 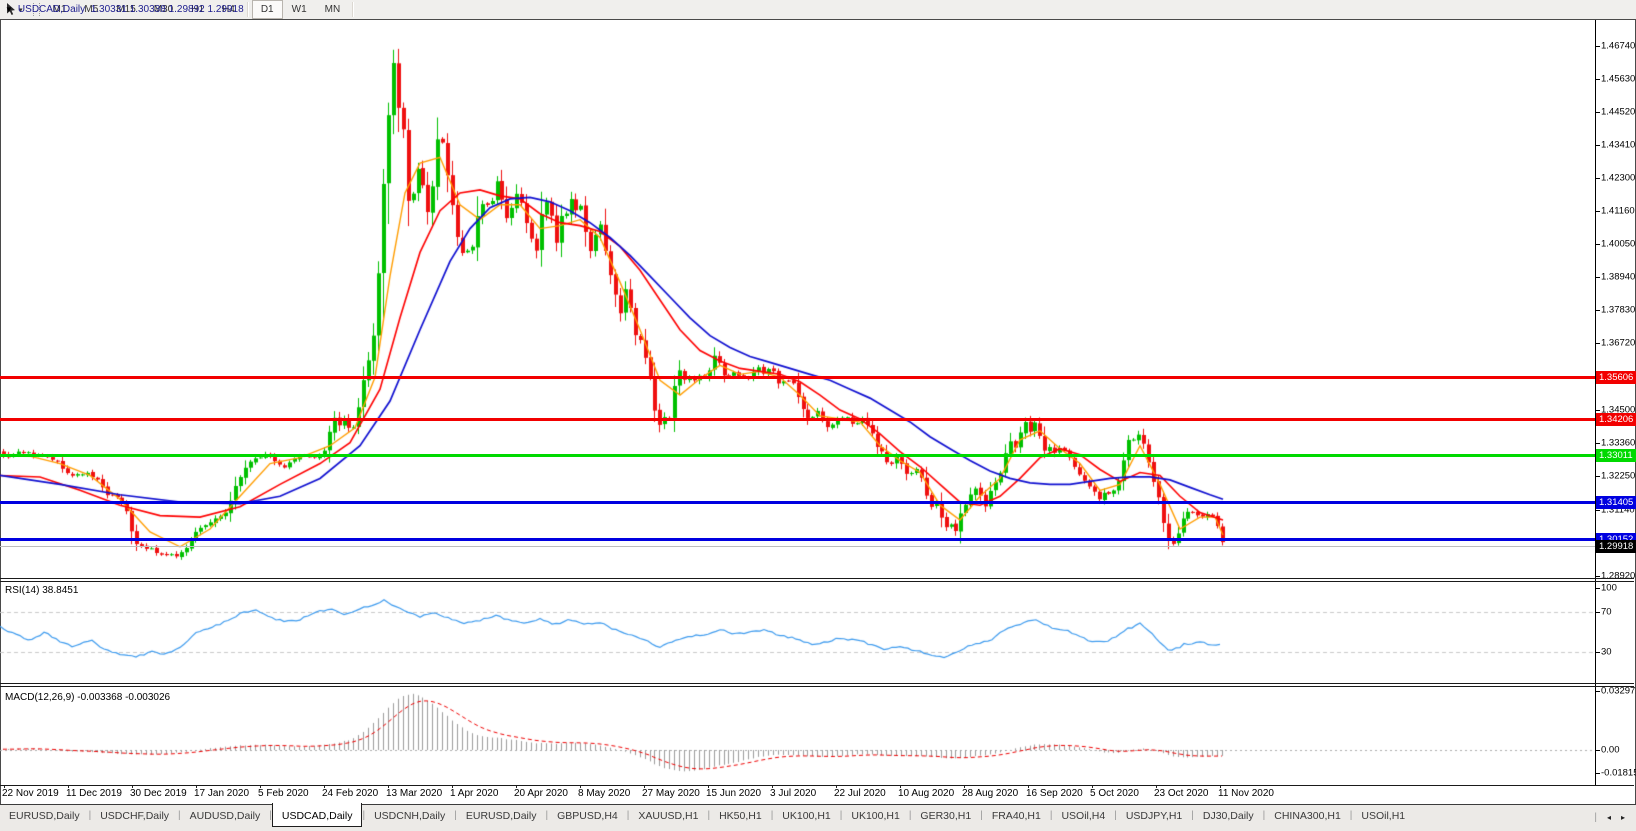 What do you see at coordinates (1618, 443) in the screenshot?
I see `price-tick-label: 1.33360` at bounding box center [1618, 443].